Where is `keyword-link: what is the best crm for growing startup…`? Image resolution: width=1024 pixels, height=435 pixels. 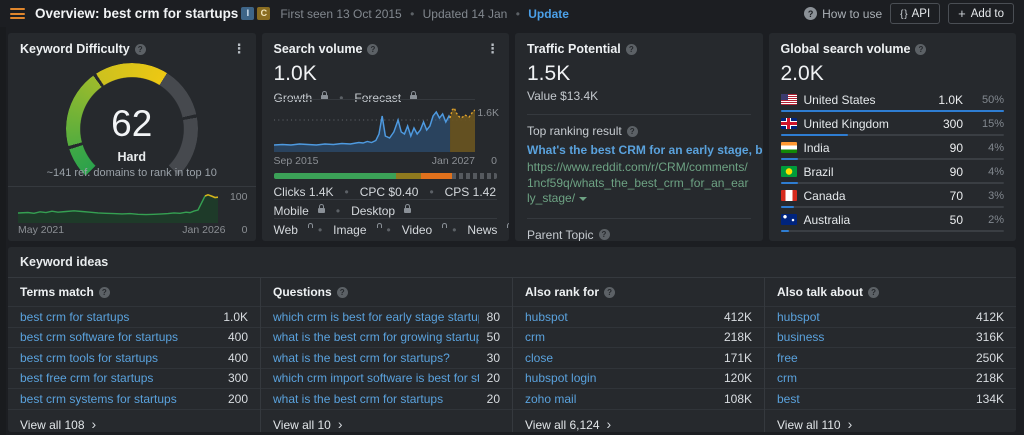 keyword-link: what is the best crm for growing startup… is located at coordinates (376, 337).